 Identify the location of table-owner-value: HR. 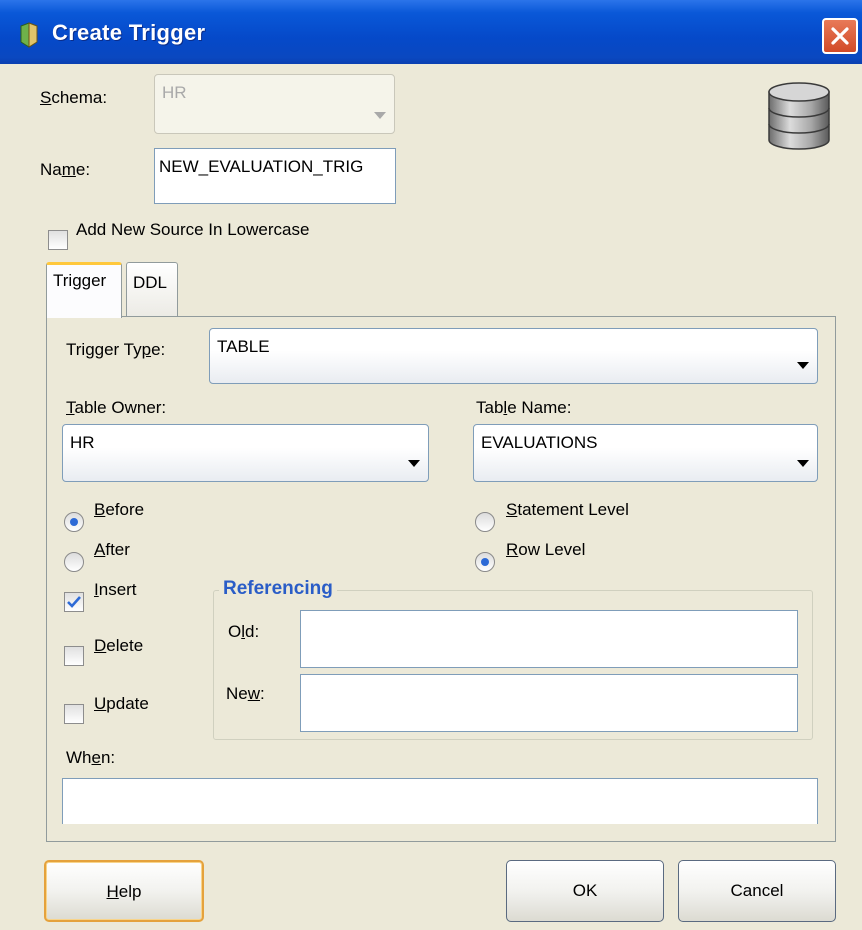
(82, 442).